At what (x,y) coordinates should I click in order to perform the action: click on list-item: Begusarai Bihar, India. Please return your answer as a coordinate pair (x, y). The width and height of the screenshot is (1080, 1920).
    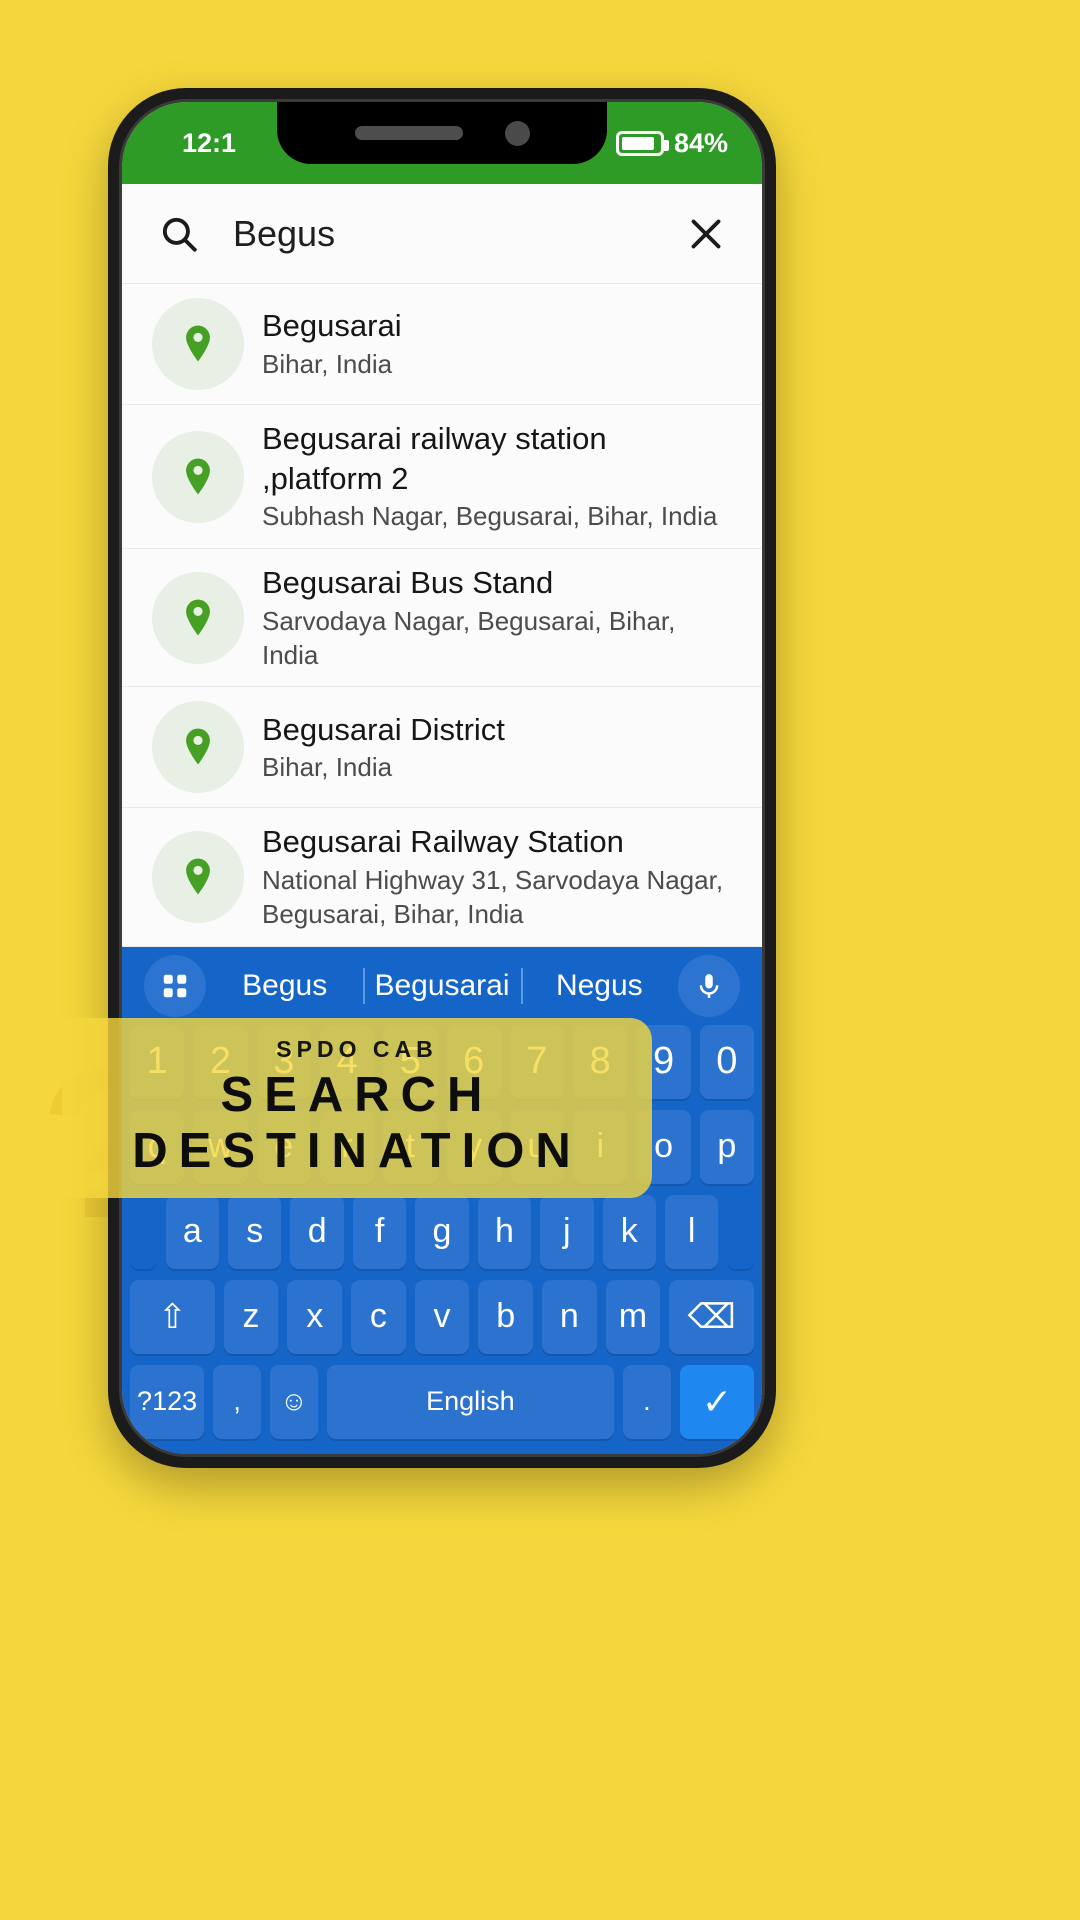
    Looking at the image, I should click on (442, 344).